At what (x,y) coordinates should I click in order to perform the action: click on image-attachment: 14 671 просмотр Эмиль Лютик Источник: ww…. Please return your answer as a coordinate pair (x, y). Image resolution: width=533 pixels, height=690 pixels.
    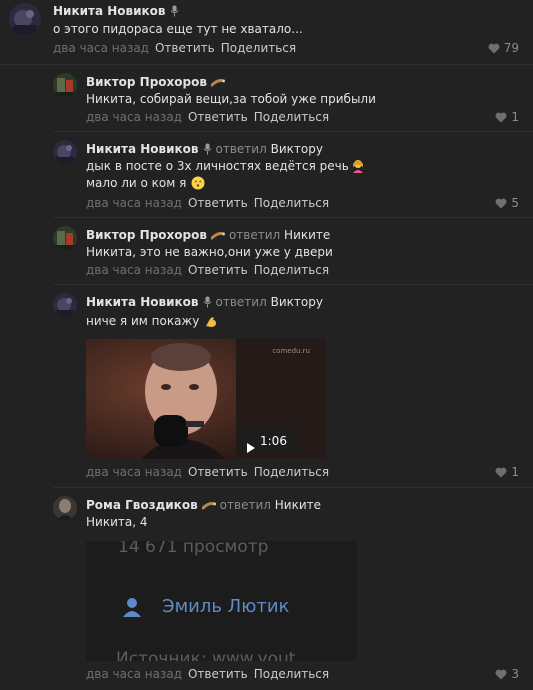
    Looking at the image, I should click on (221, 601).